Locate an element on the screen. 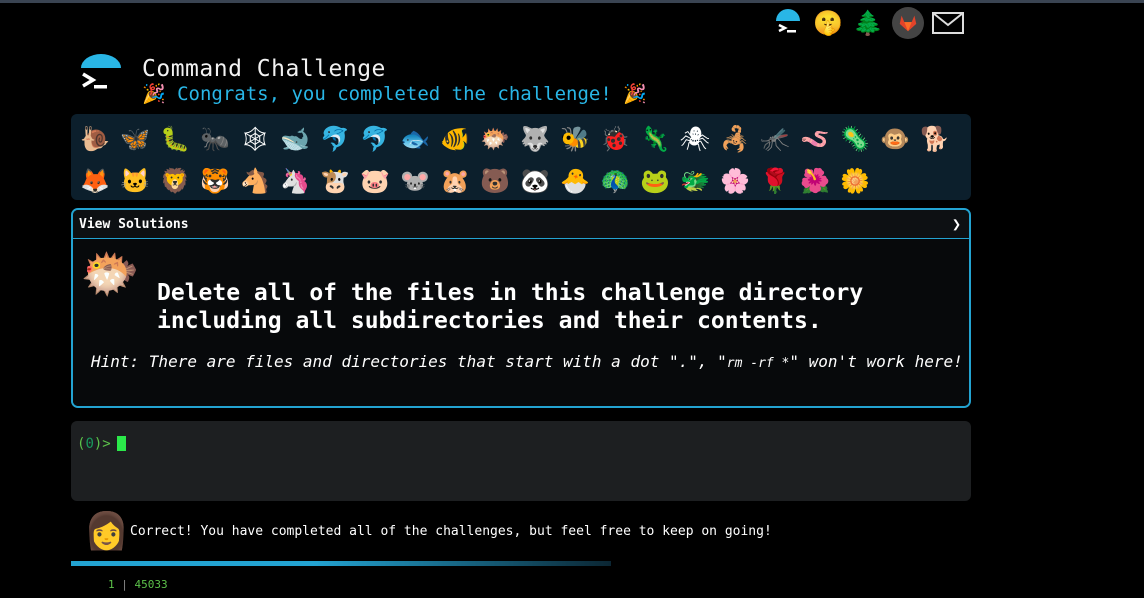 The width and height of the screenshot is (1144, 598). view-solutions-toggle: View Solutions ❯ is located at coordinates (521, 224).